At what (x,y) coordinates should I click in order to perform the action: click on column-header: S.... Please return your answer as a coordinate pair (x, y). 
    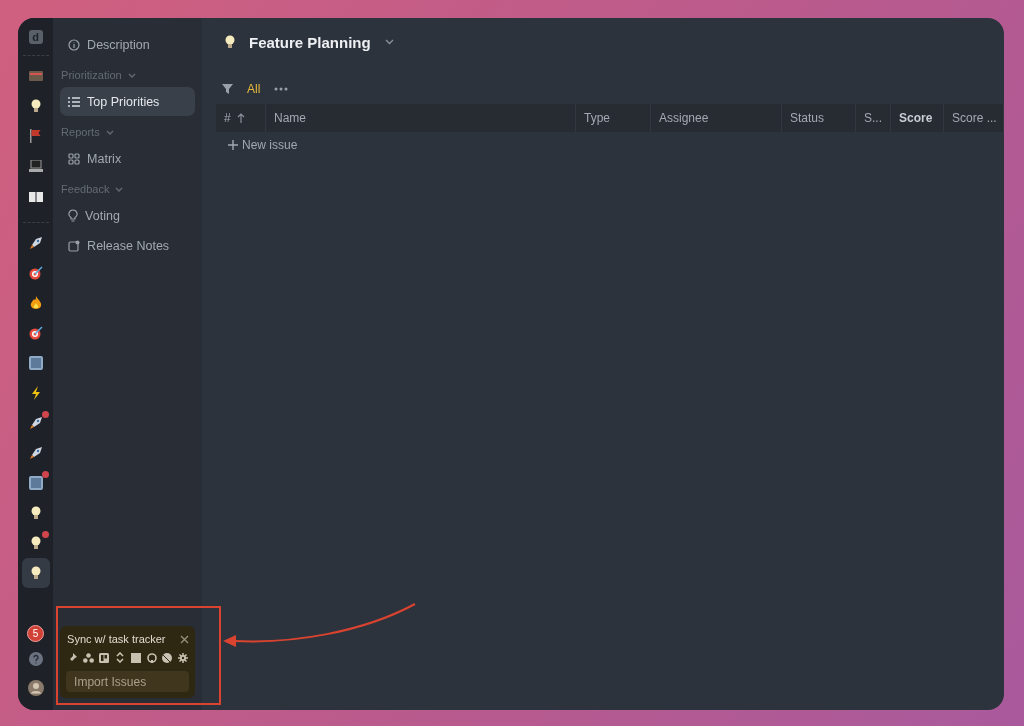
    Looking at the image, I should click on (873, 118).